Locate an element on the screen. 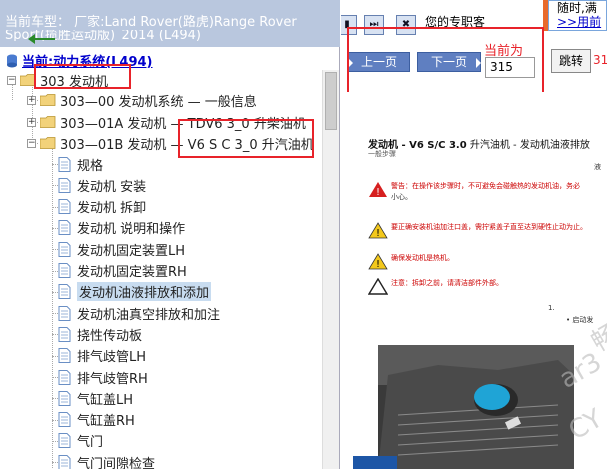  tree-page: 排气歧管RH is located at coordinates (103, 377).